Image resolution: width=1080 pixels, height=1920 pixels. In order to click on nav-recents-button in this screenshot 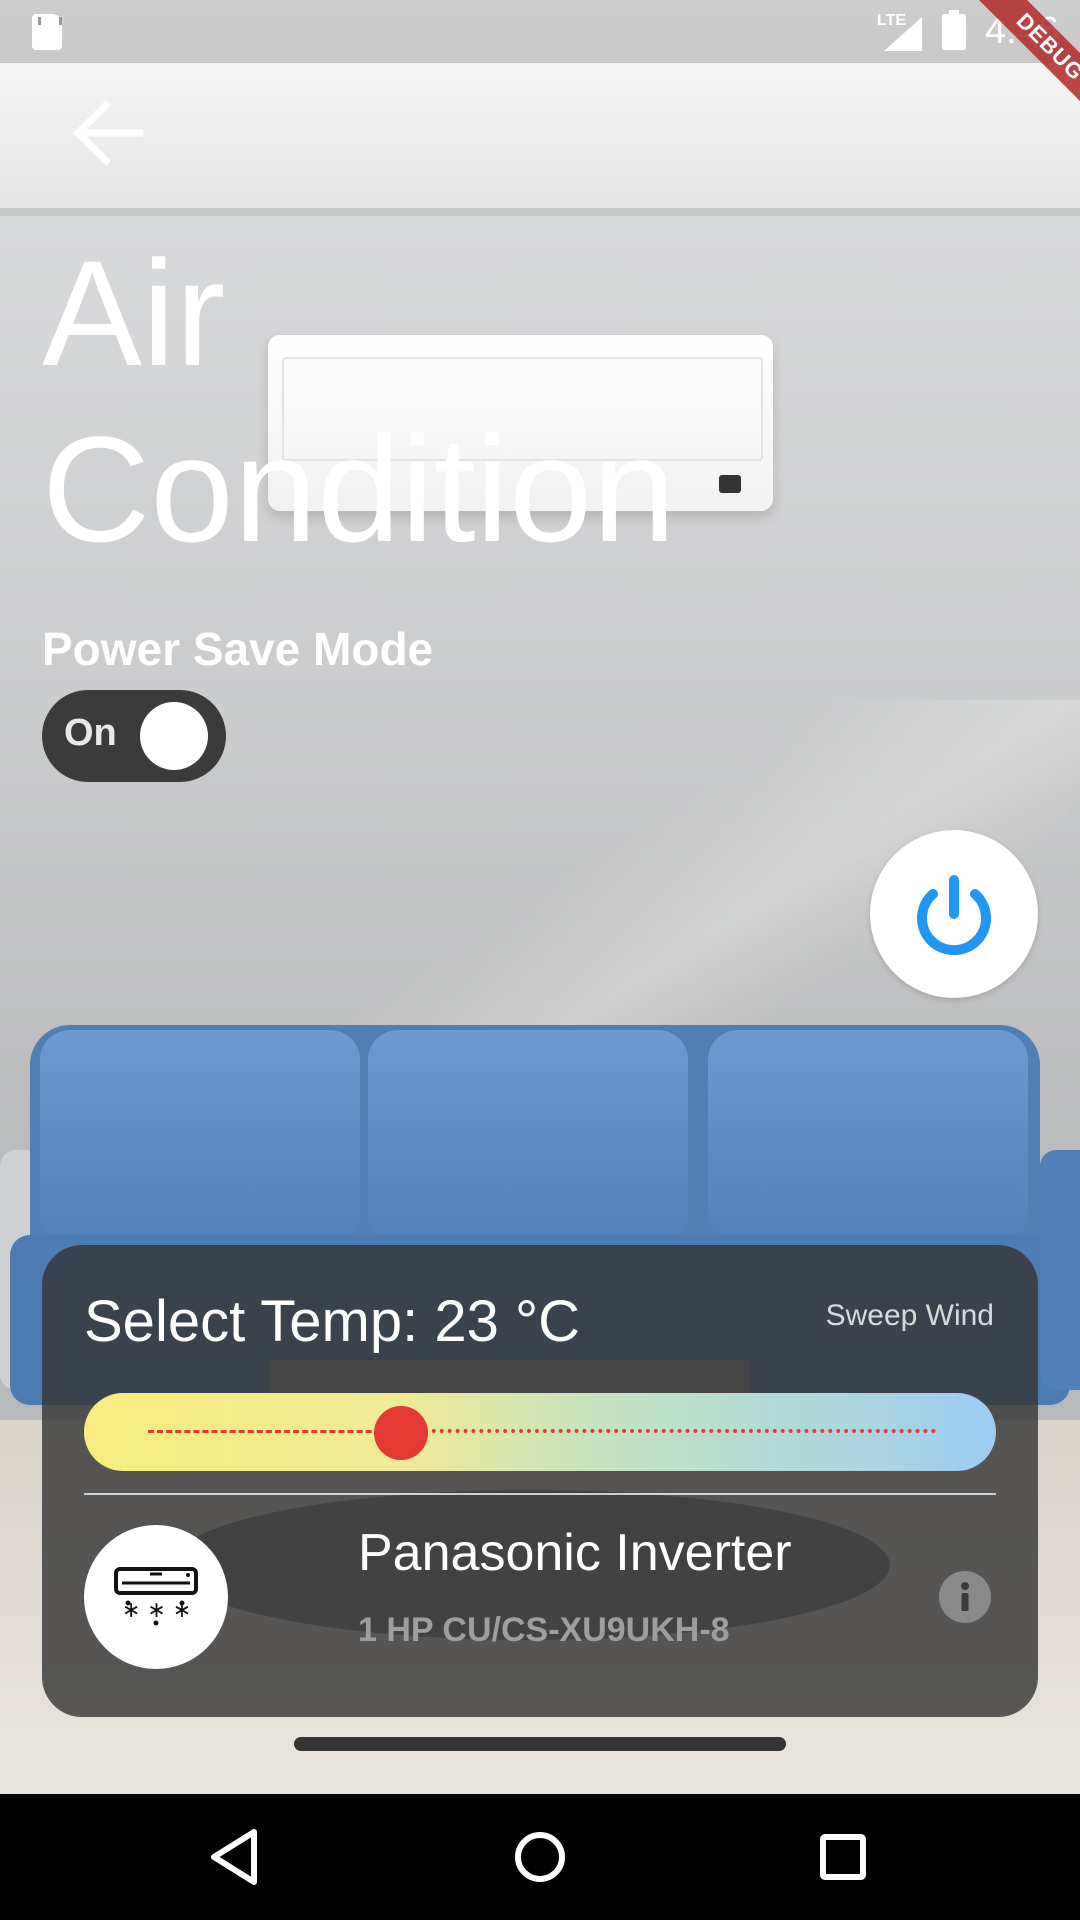, I will do `click(843, 1857)`.